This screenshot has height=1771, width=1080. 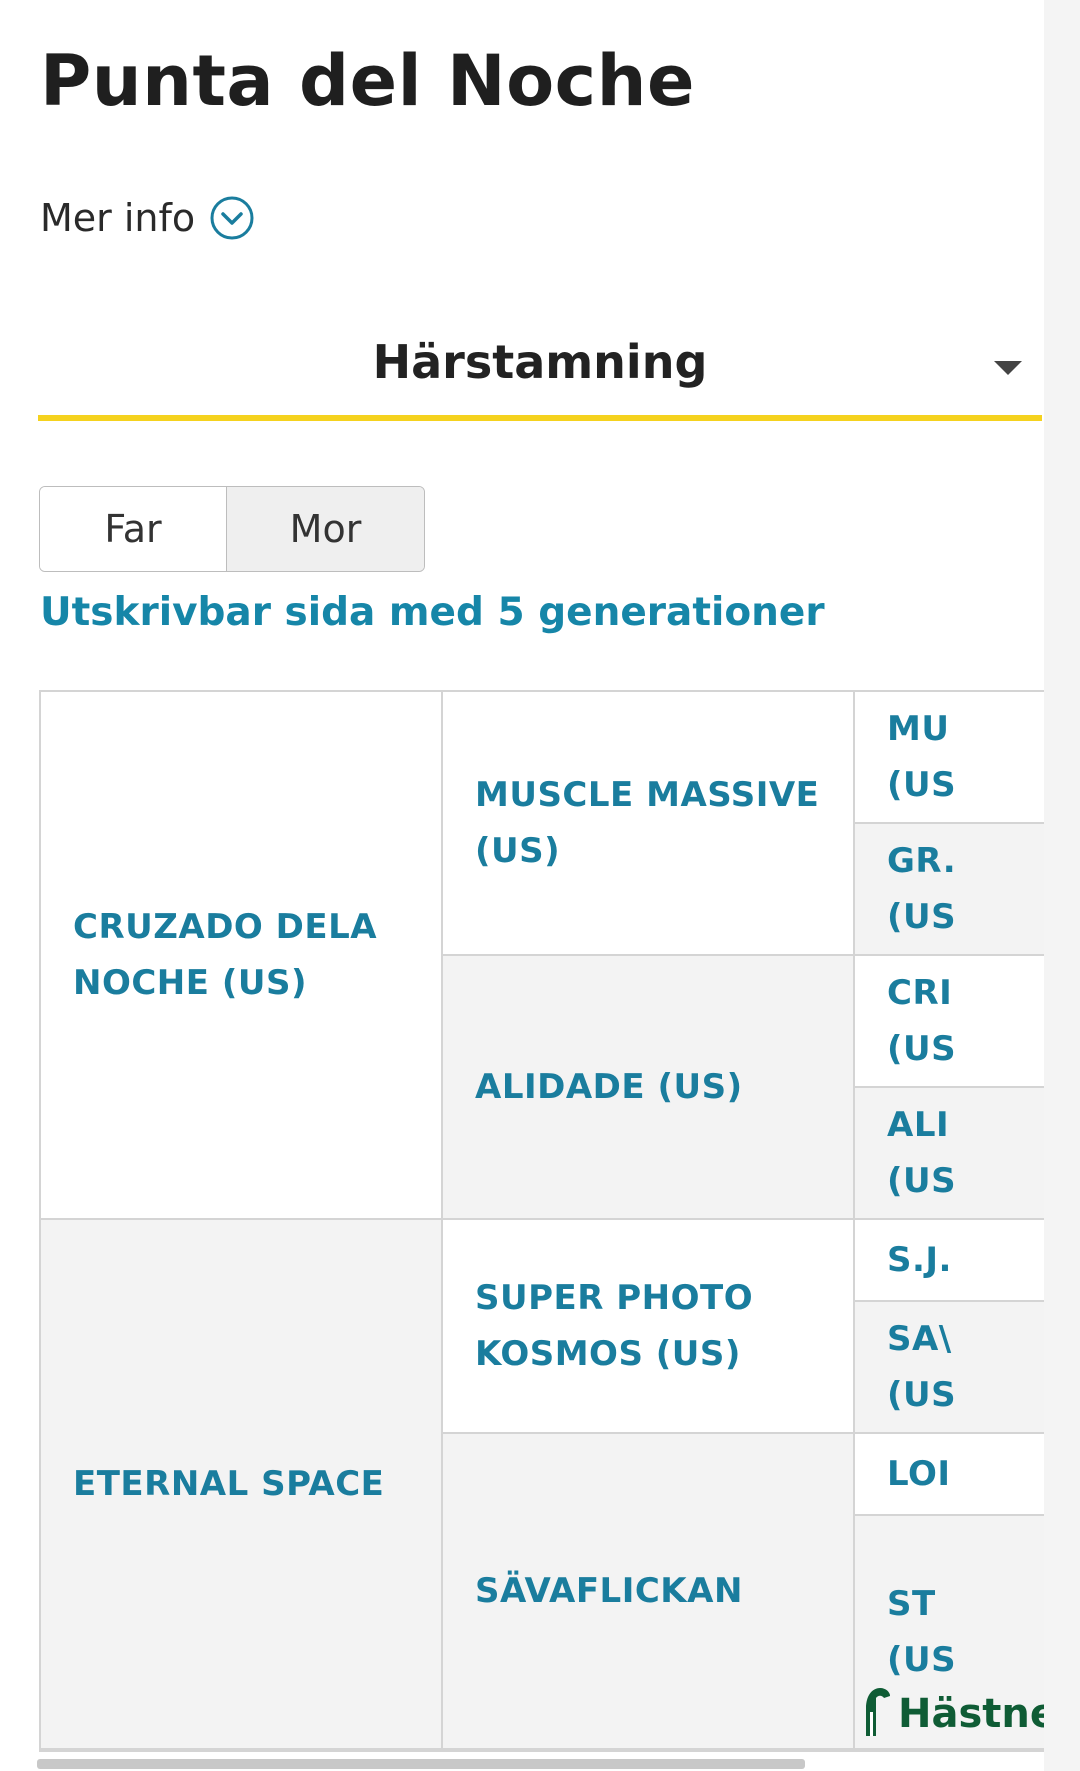 I want to click on pedigree-sire: CRUZADO DELA NOCHE (US), so click(x=242, y=956).